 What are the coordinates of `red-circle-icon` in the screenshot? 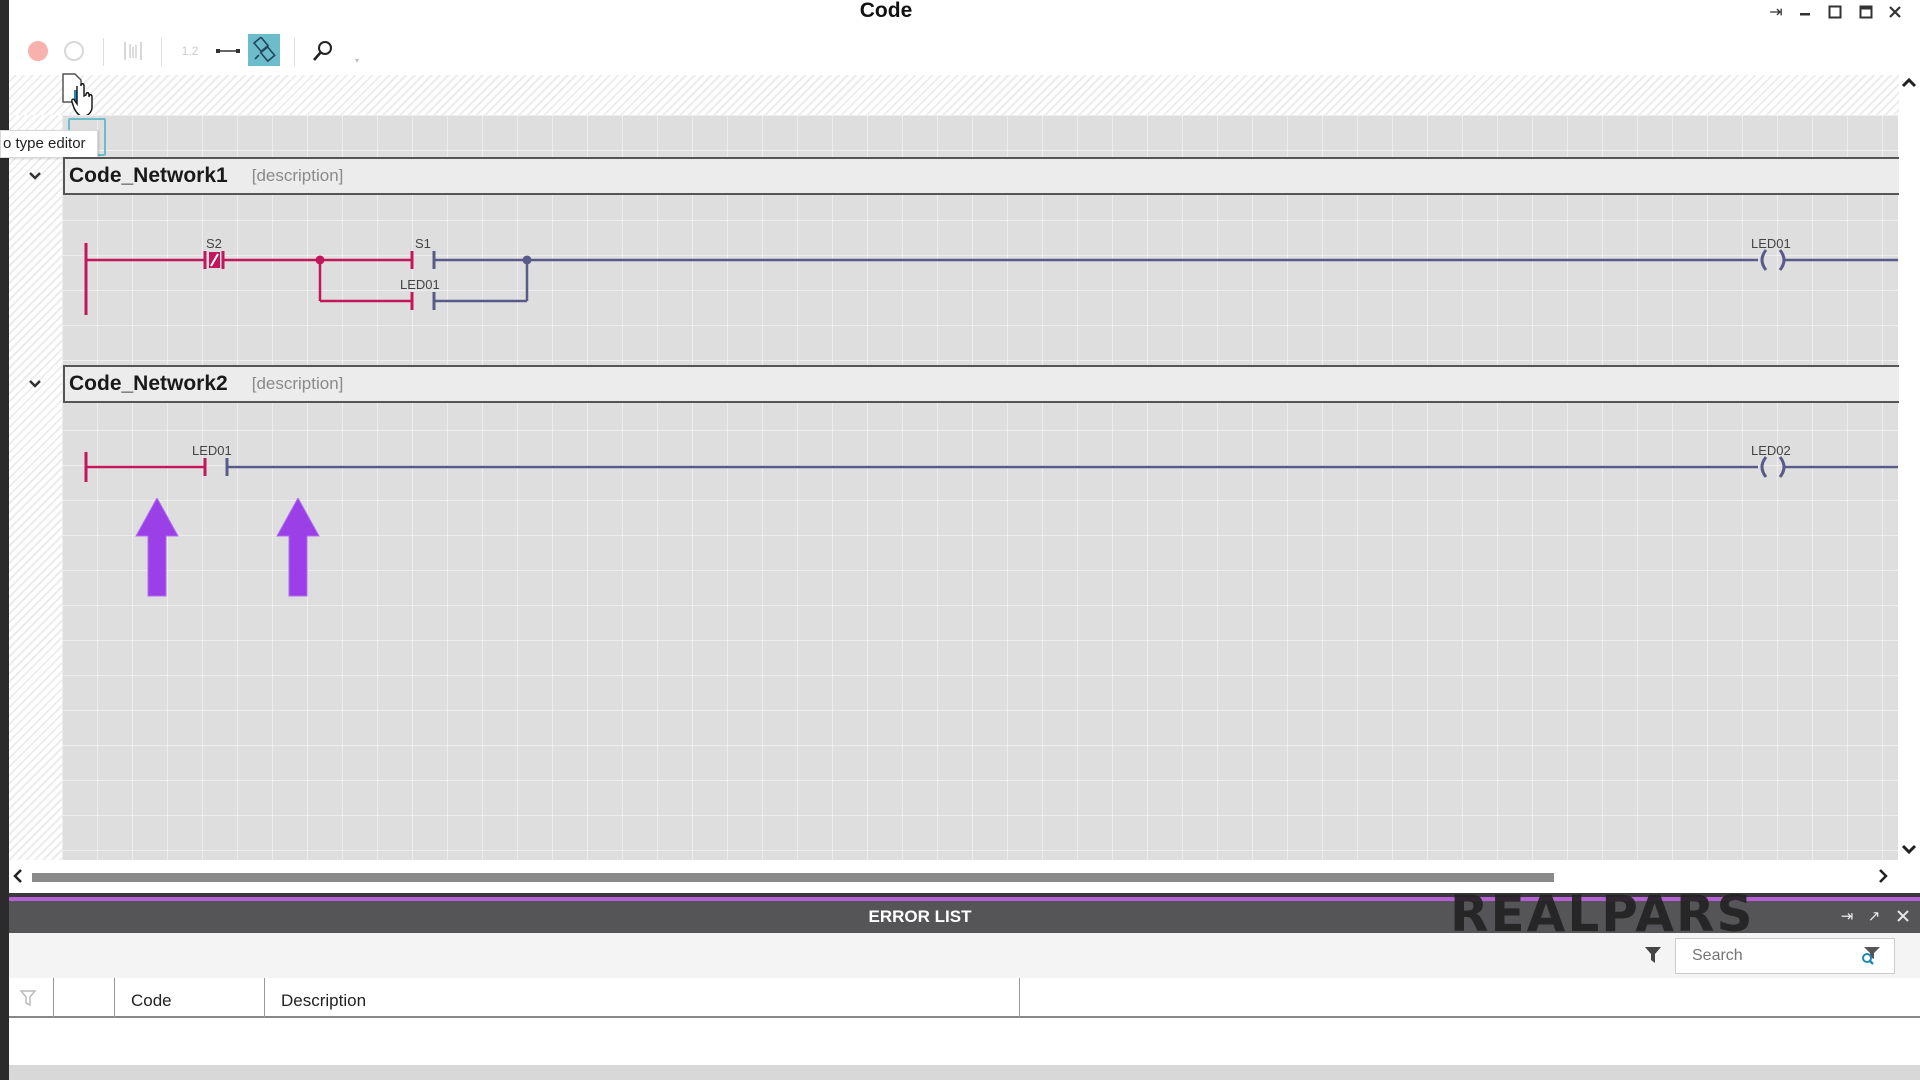 It's located at (38, 51).